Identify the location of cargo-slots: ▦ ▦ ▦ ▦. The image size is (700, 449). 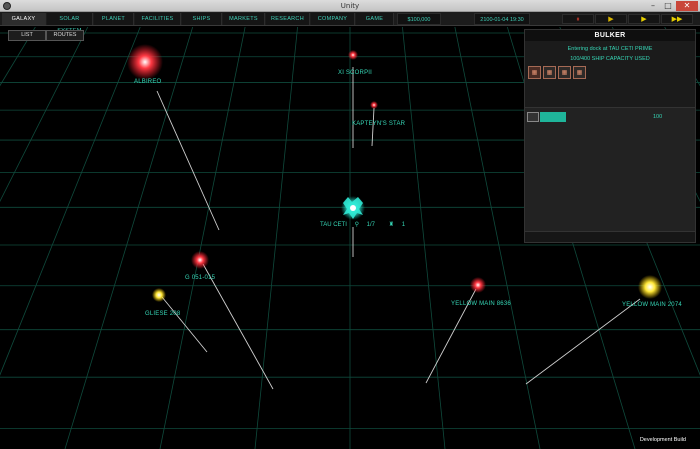
(611, 72).